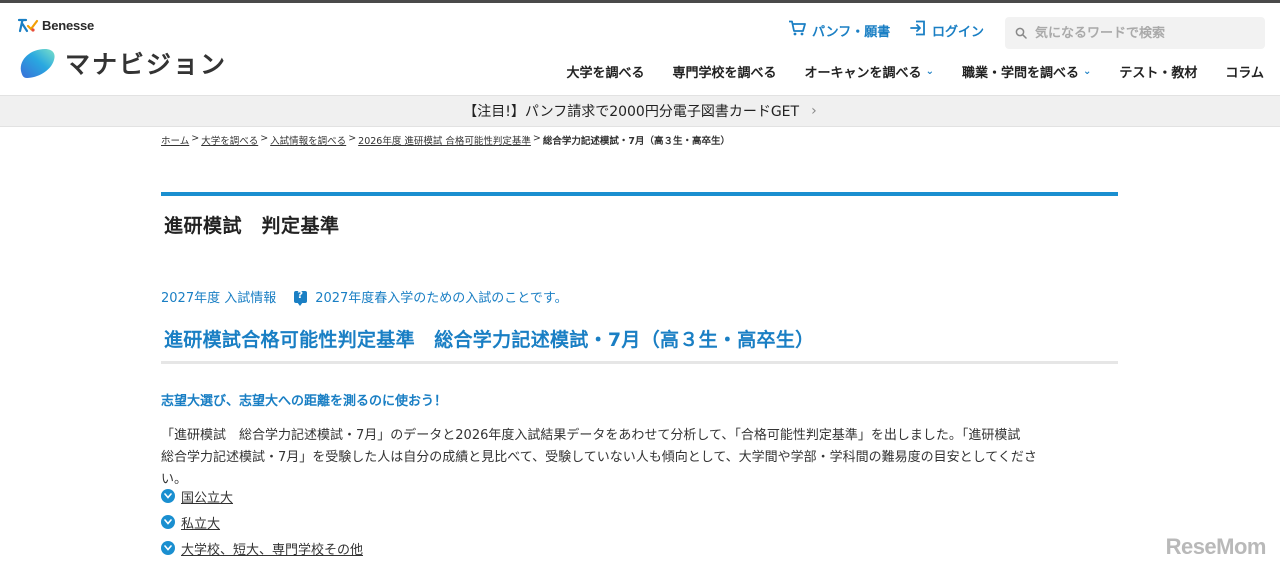  Describe the element at coordinates (301, 298) in the screenshot. I see `question-bubble-icon` at that location.